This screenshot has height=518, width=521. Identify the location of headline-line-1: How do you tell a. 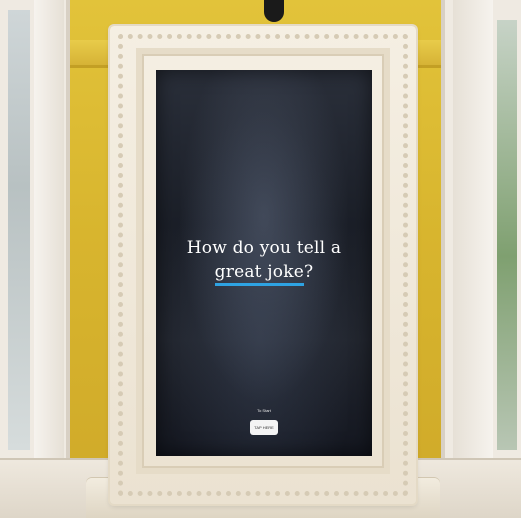
(264, 248).